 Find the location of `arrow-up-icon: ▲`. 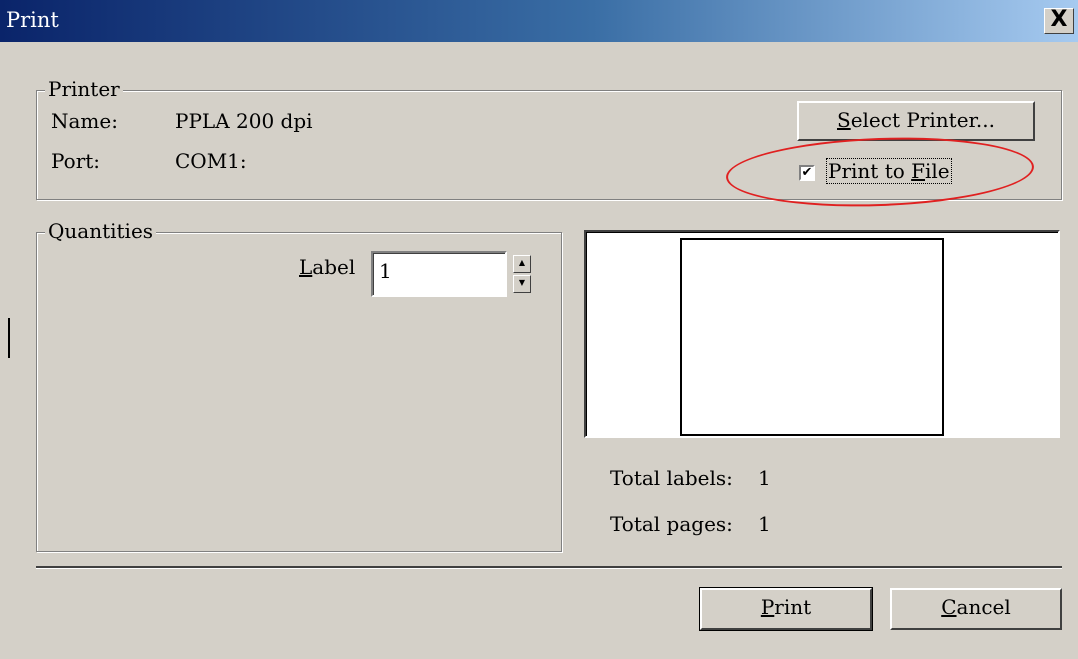

arrow-up-icon: ▲ is located at coordinates (522, 262).